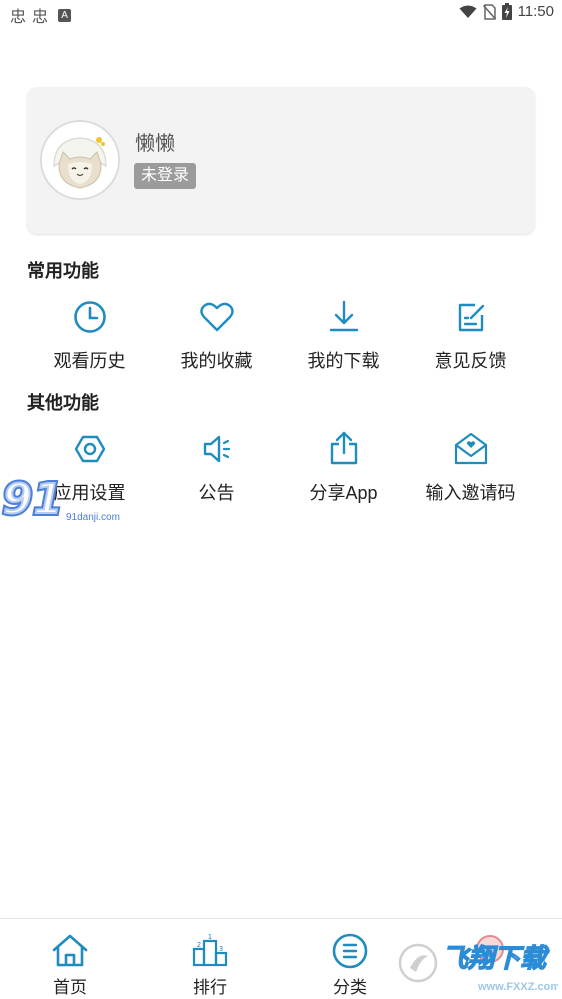 The image size is (562, 999). What do you see at coordinates (350, 951) in the screenshot?
I see `list-circle-icon` at bounding box center [350, 951].